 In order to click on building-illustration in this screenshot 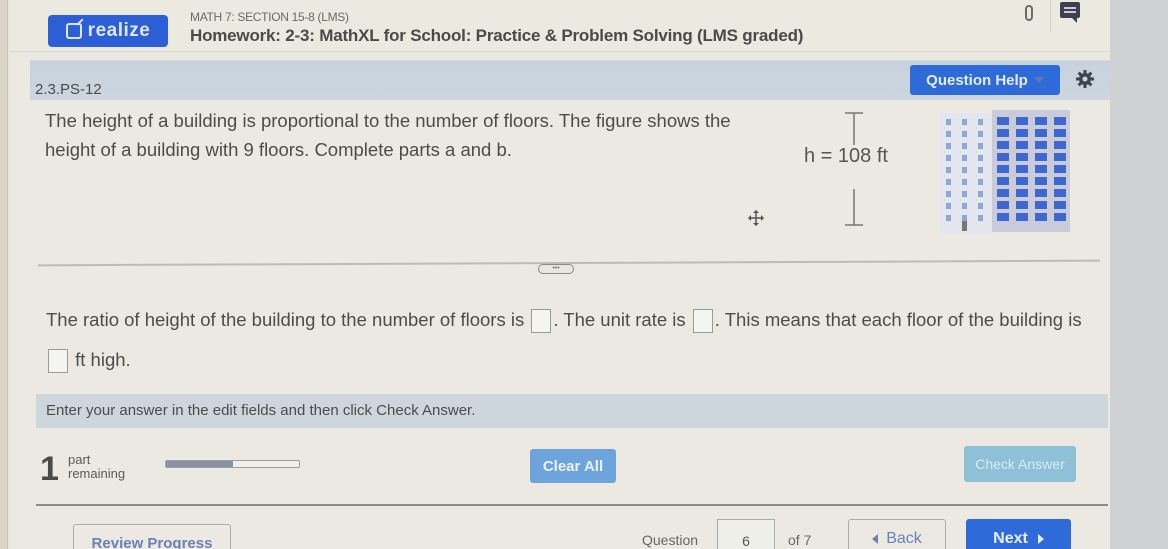, I will do `click(957, 171)`.